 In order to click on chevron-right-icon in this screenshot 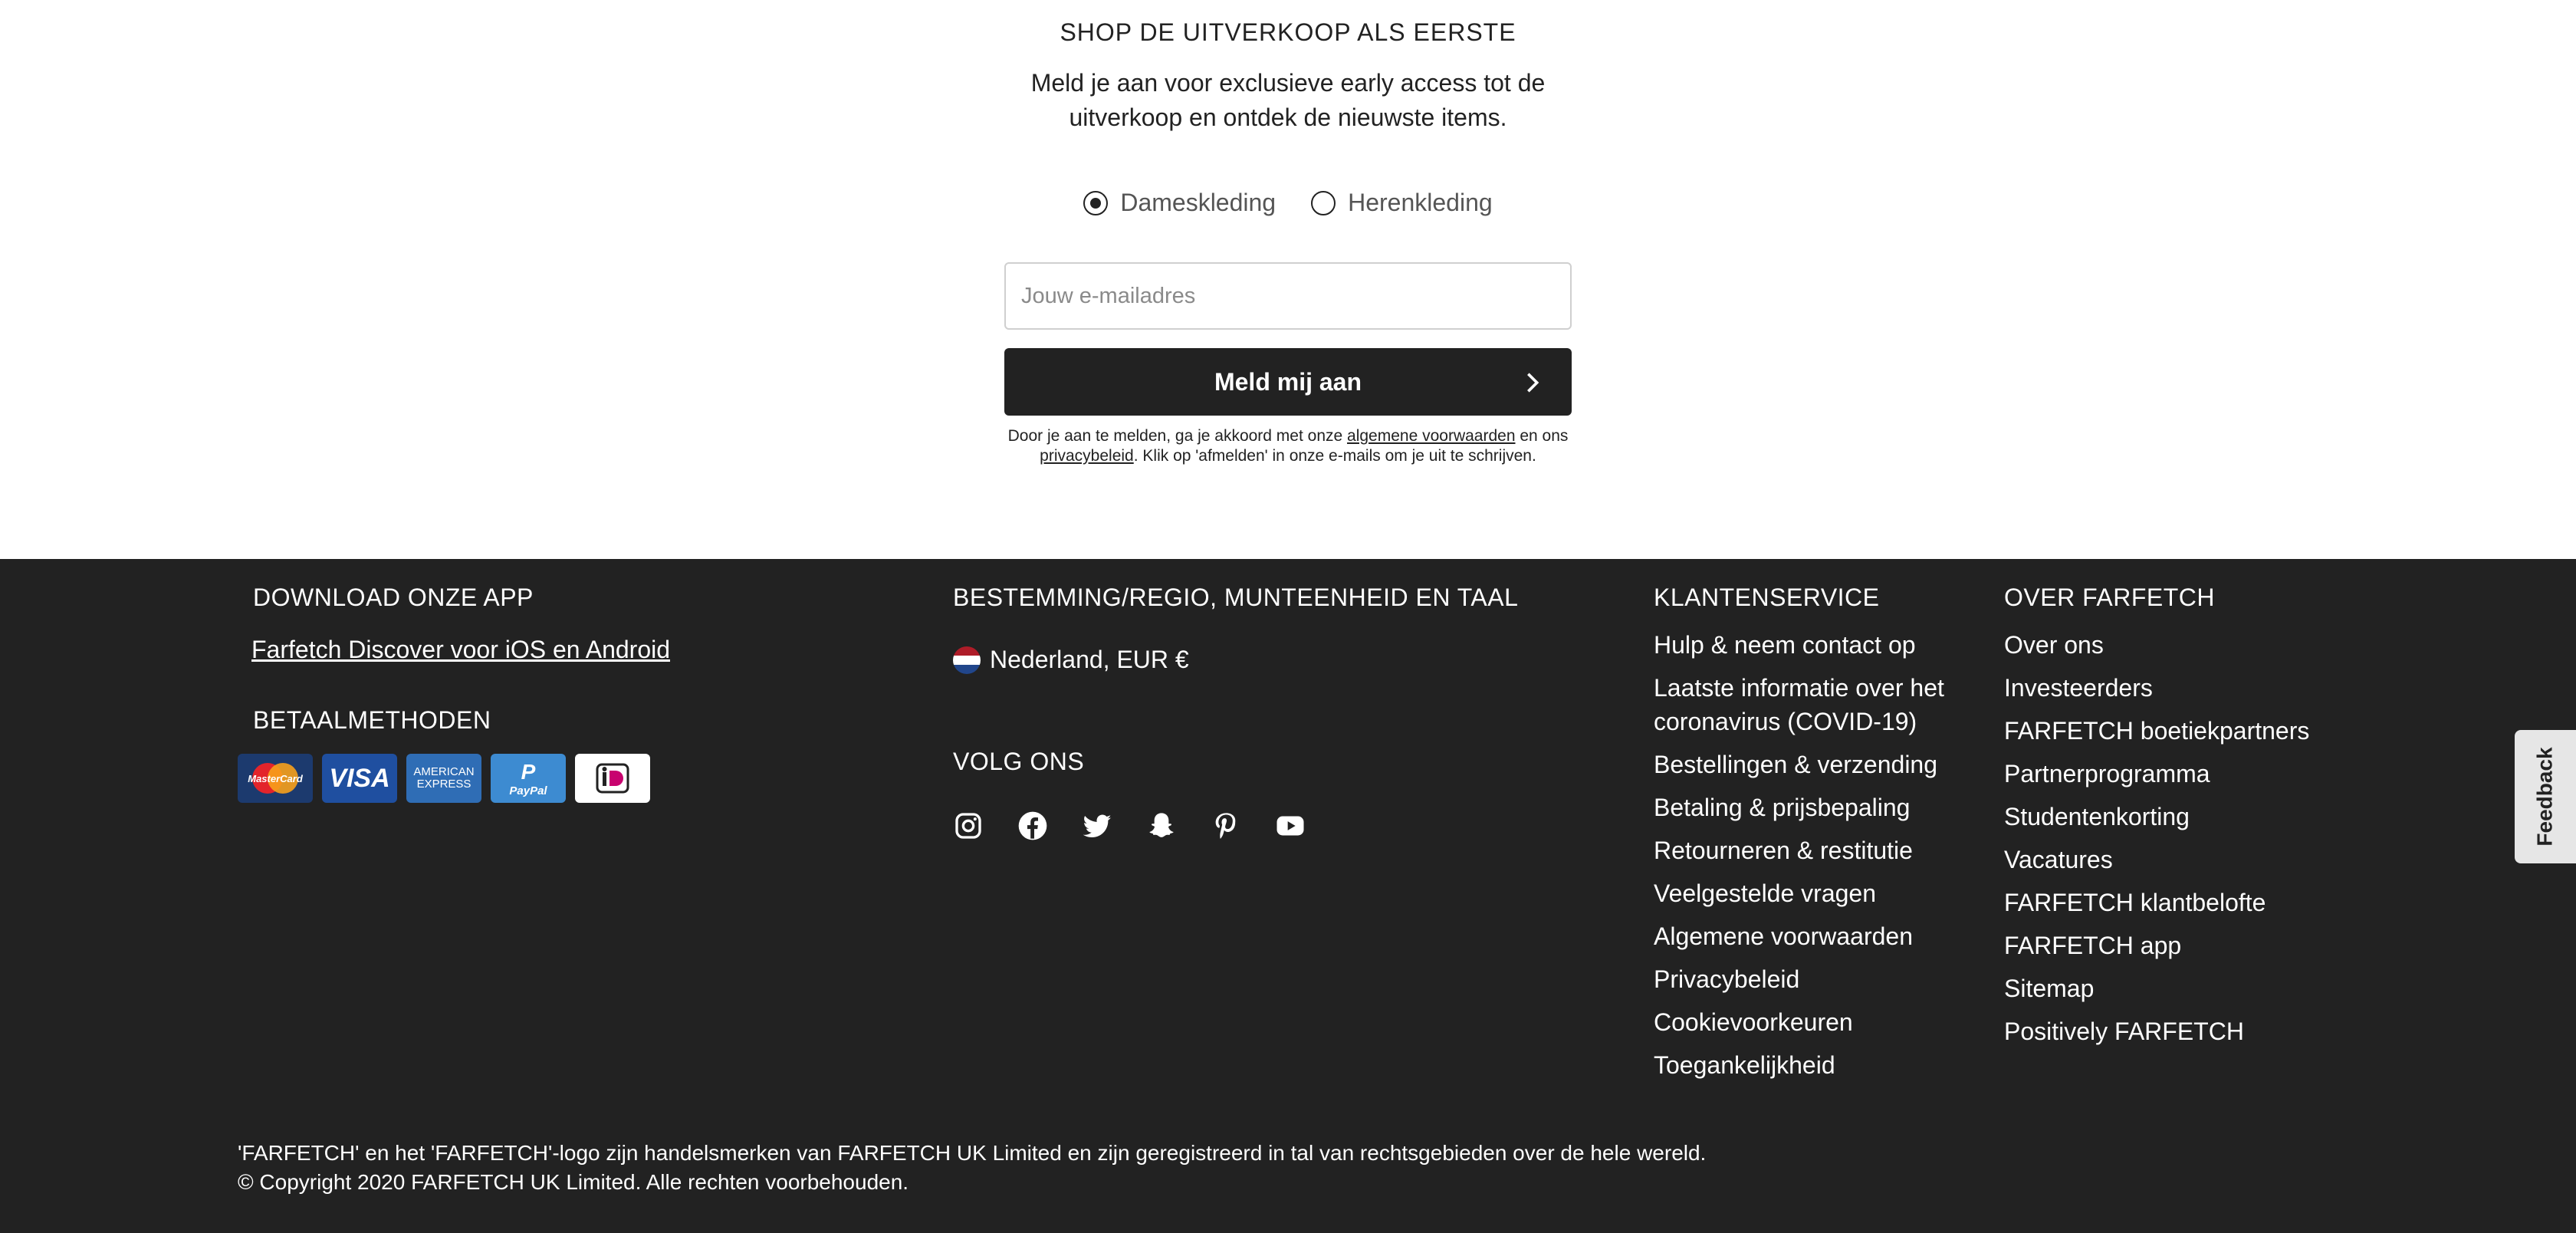, I will do `click(1533, 383)`.